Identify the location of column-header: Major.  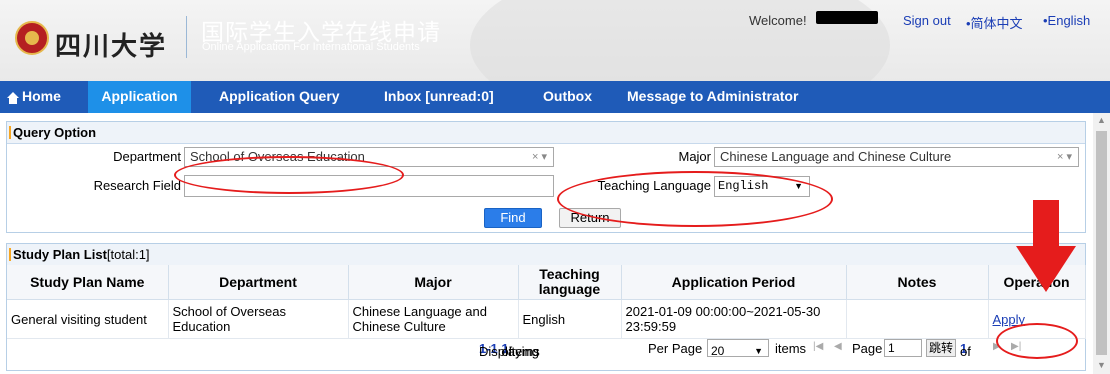
(433, 282).